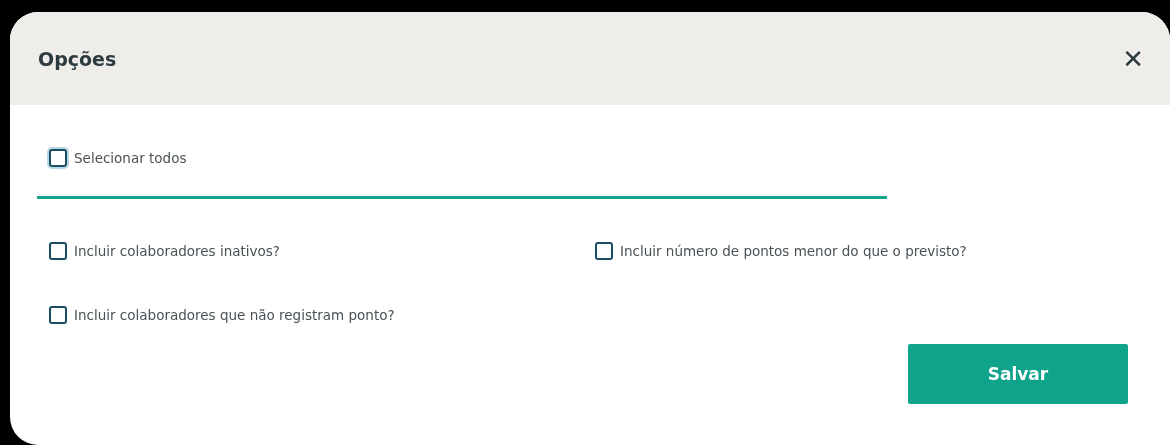 Image resolution: width=1170 pixels, height=445 pixels. I want to click on dialog-title: Opções, so click(77, 58).